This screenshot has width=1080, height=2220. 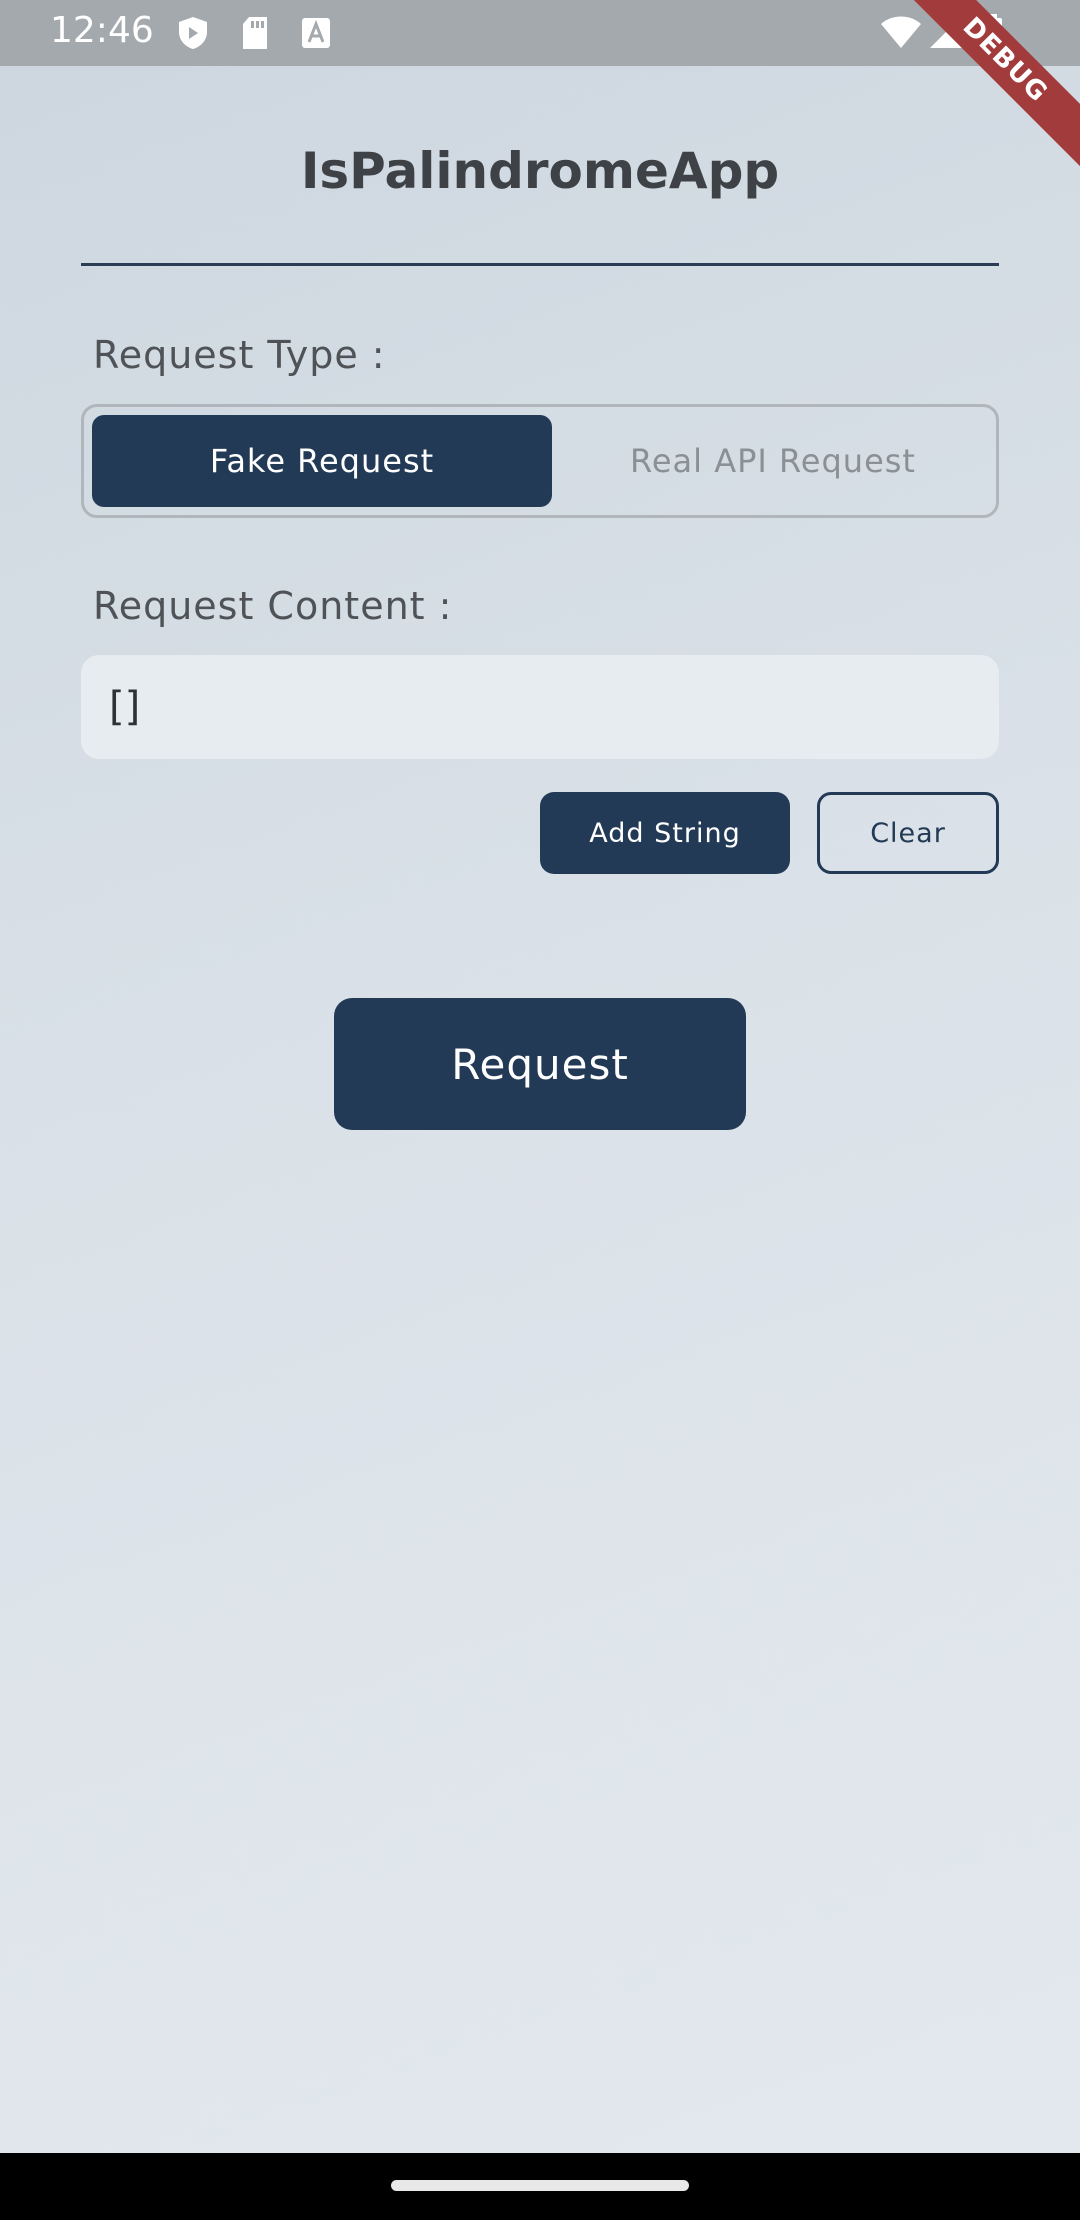 I want to click on request-content-field: [], so click(x=540, y=707).